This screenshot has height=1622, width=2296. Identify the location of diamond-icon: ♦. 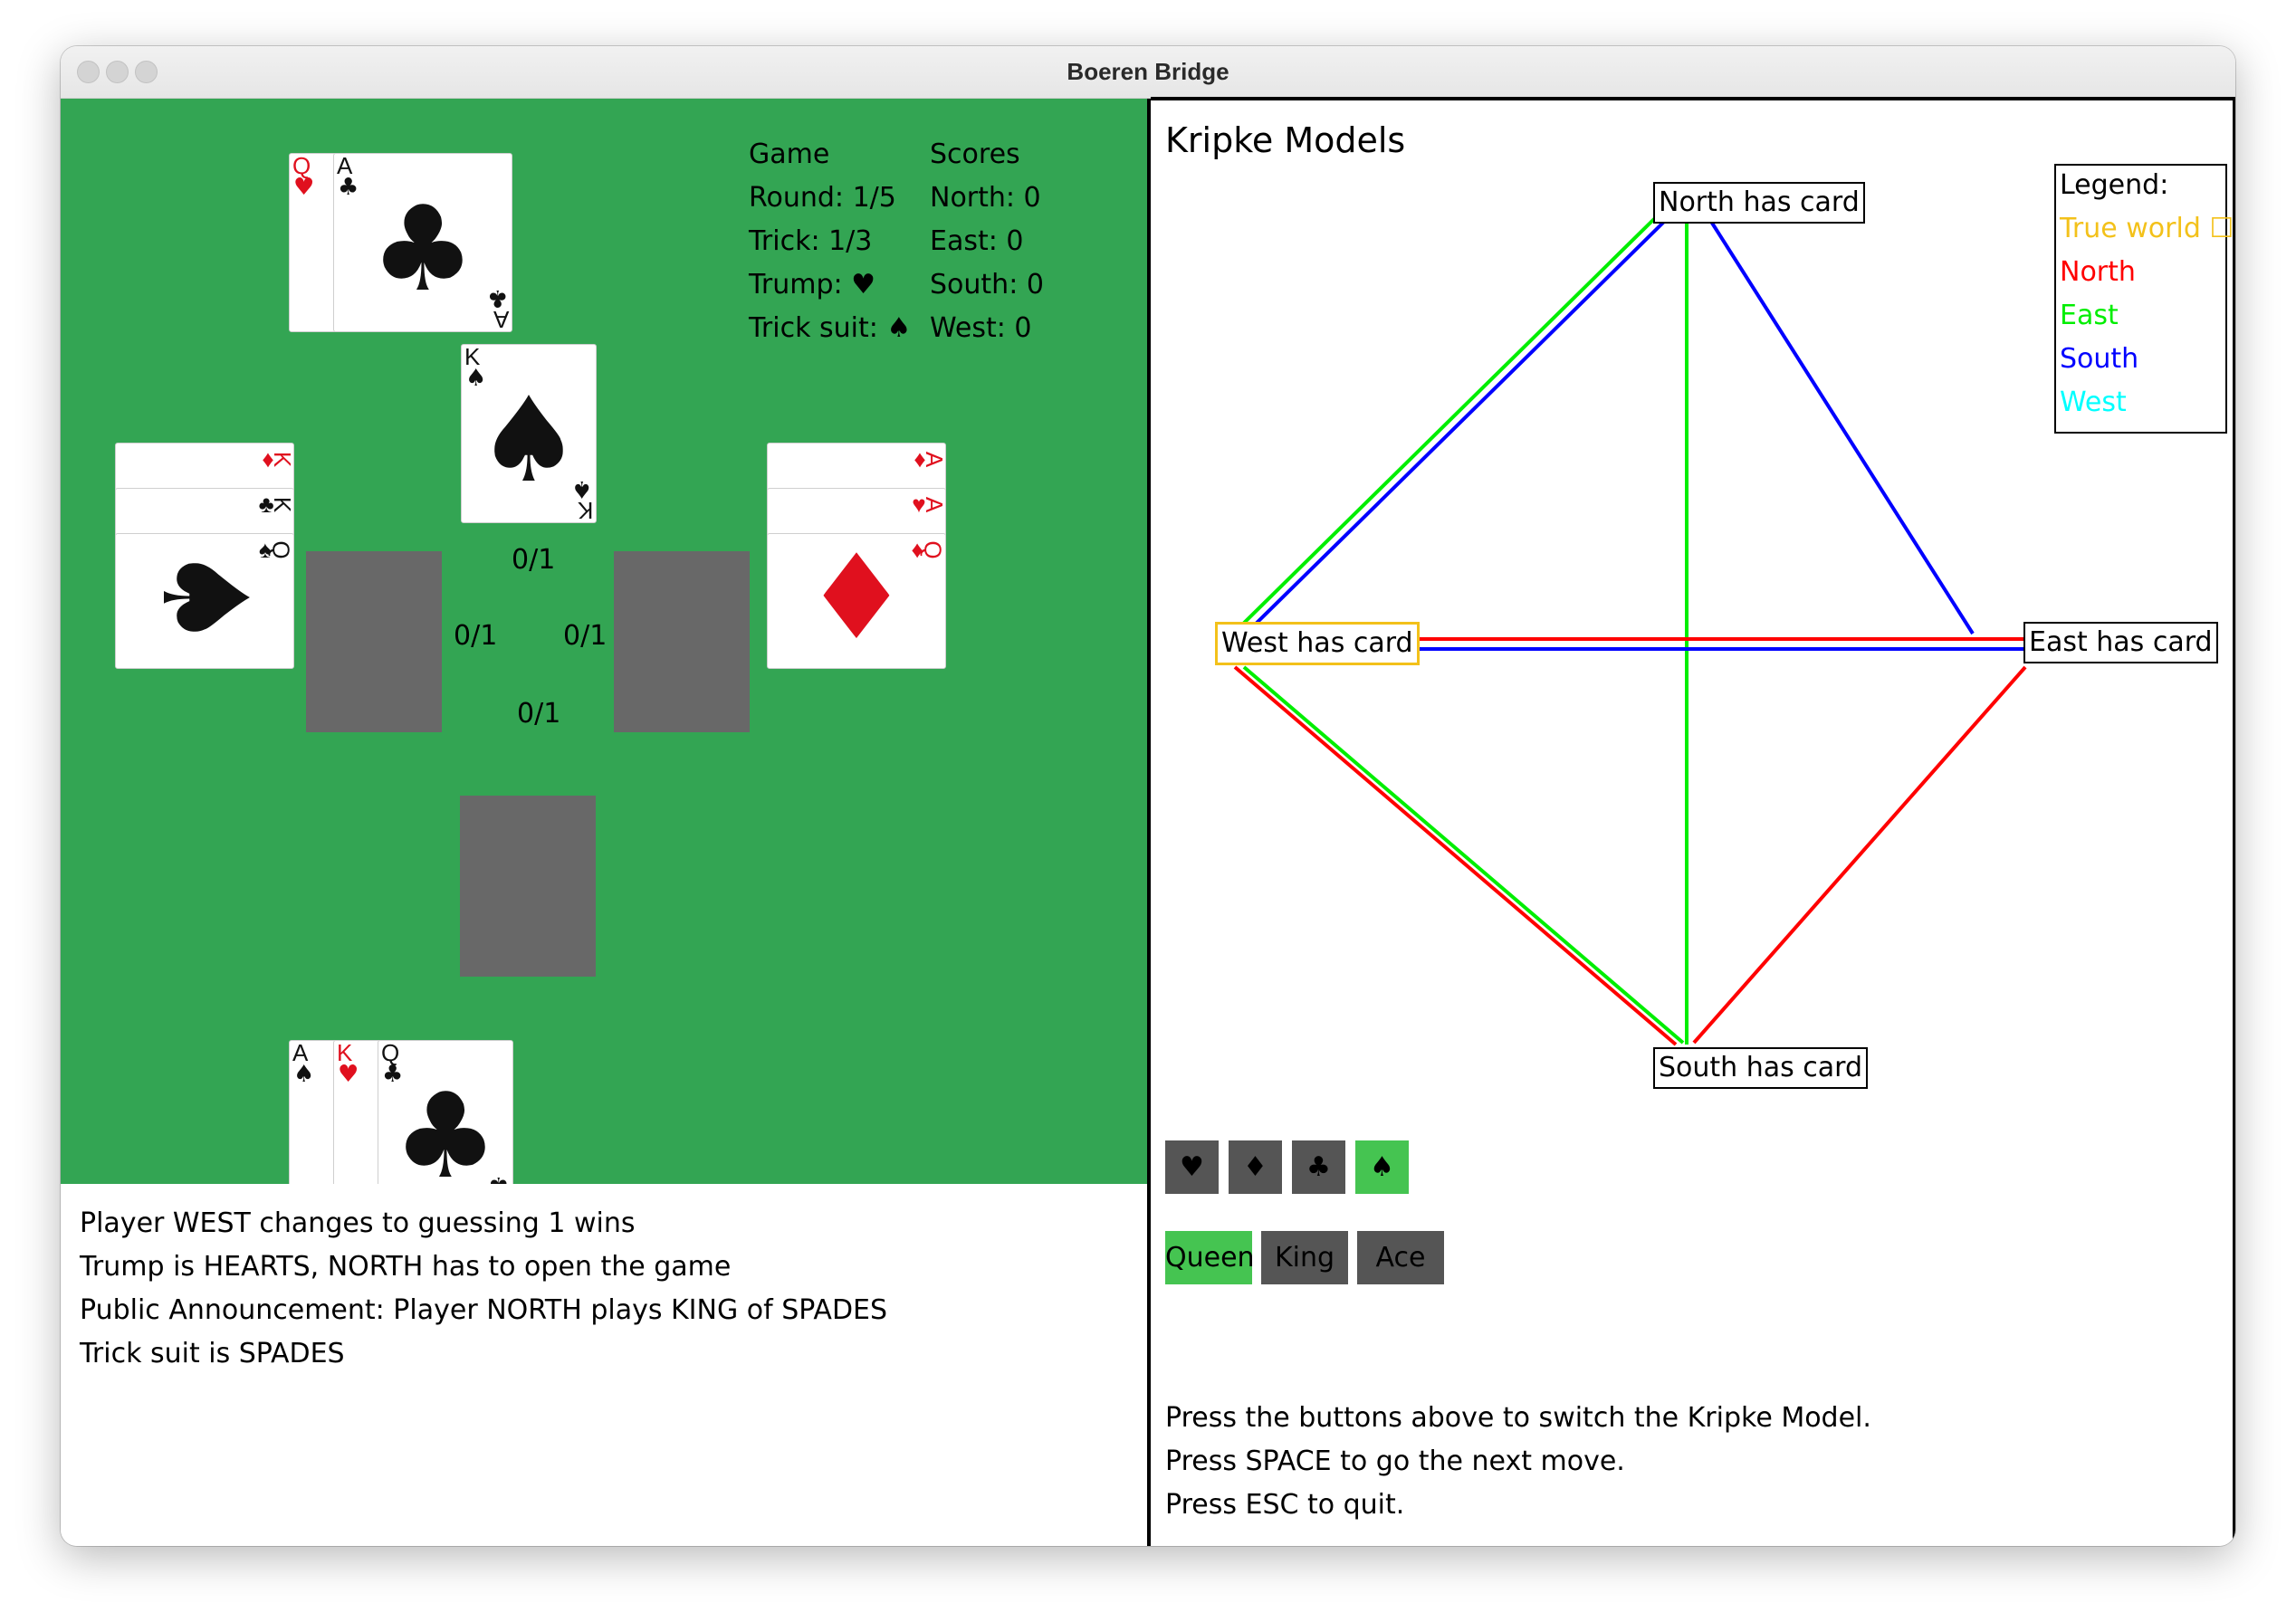
(857, 599).